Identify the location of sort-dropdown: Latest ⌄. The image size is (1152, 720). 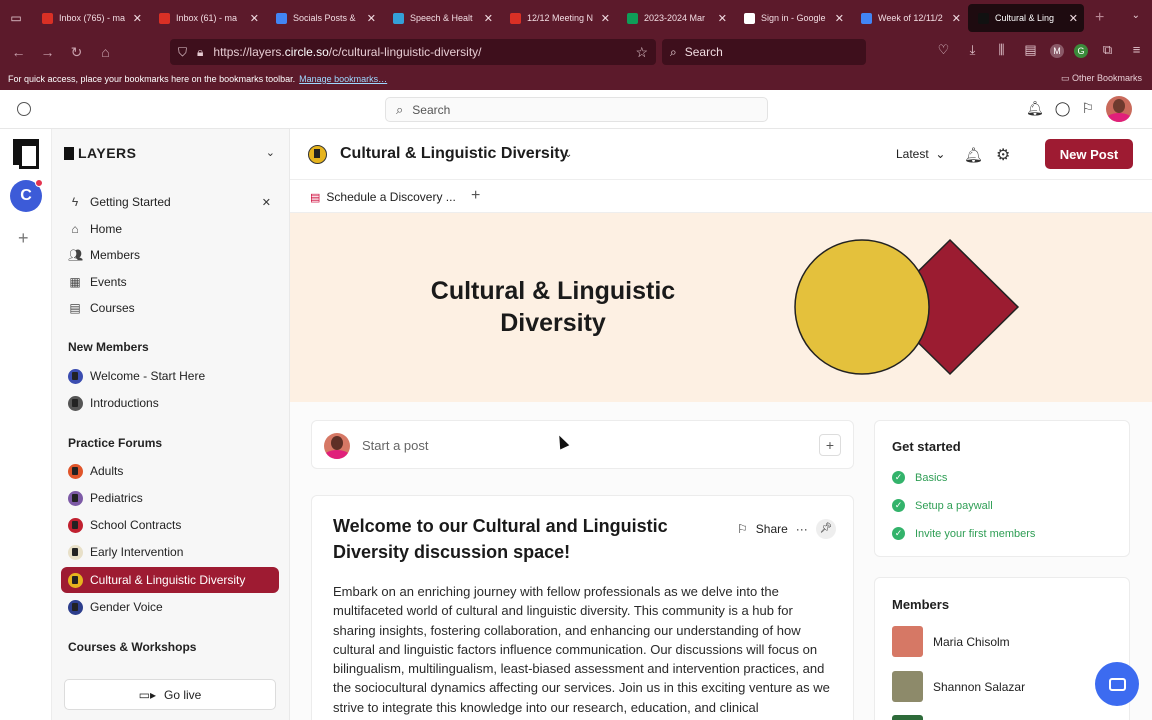
(920, 154).